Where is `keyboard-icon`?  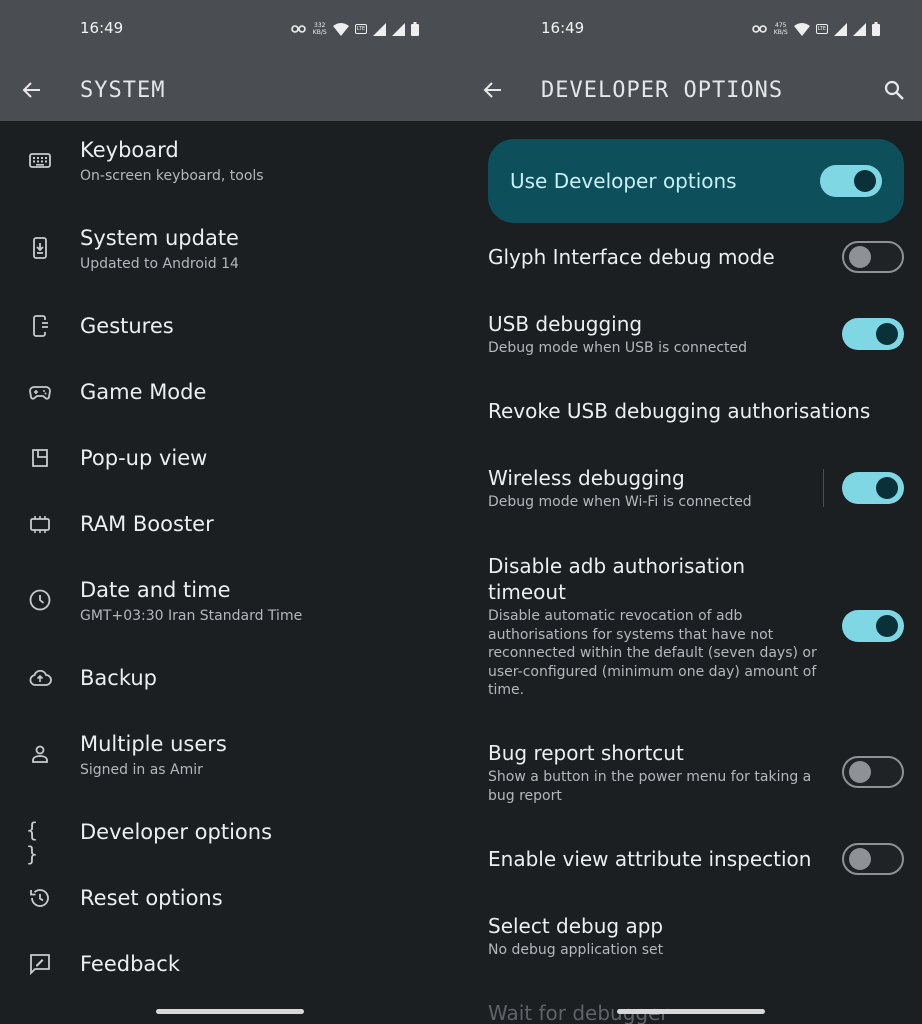 keyboard-icon is located at coordinates (40, 160).